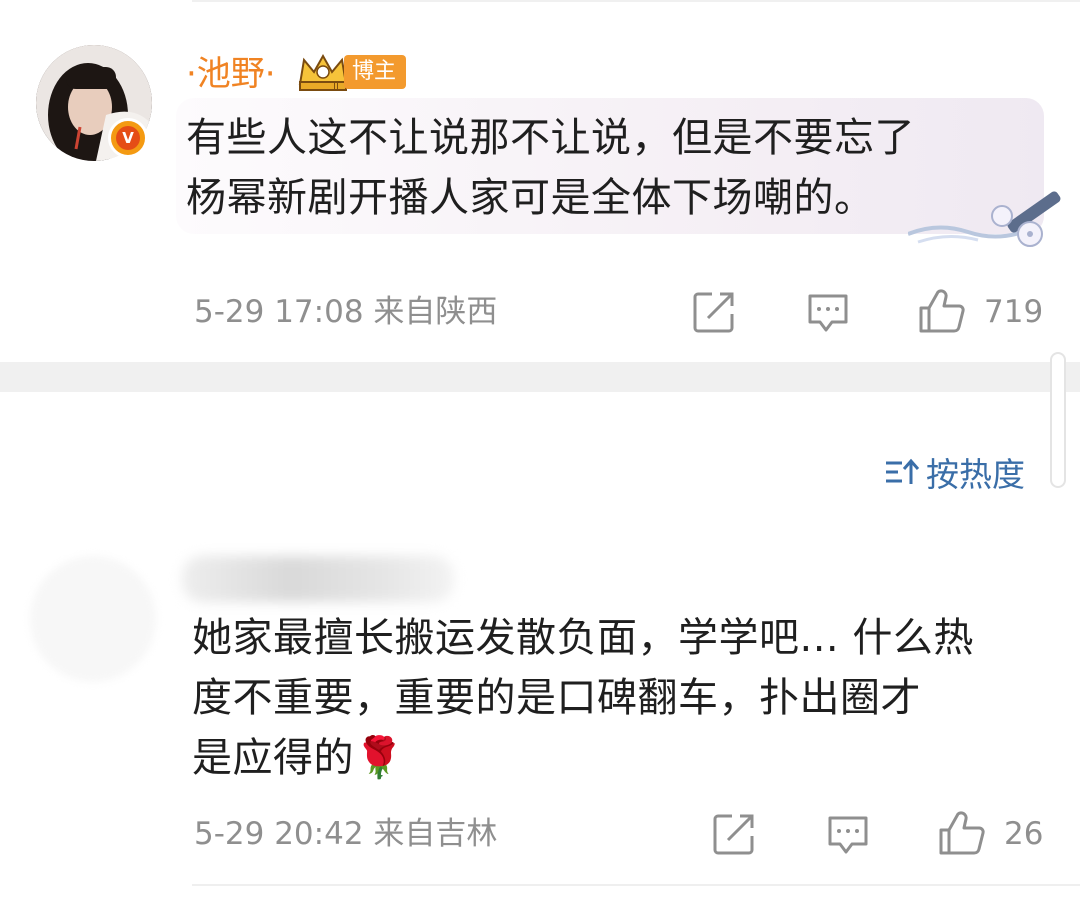 The width and height of the screenshot is (1080, 903). I want to click on bubble-decoration-icon, so click(984, 219).